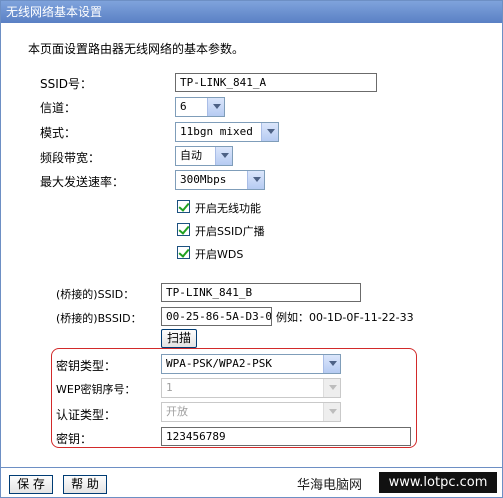  I want to click on watermark-url: www.lotpc.com, so click(438, 482).